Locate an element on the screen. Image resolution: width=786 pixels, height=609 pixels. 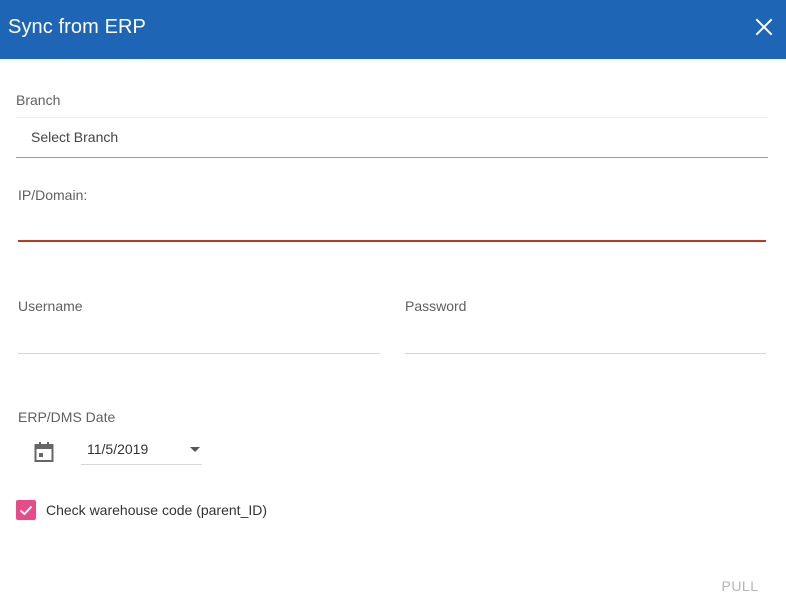
close-icon is located at coordinates (764, 27).